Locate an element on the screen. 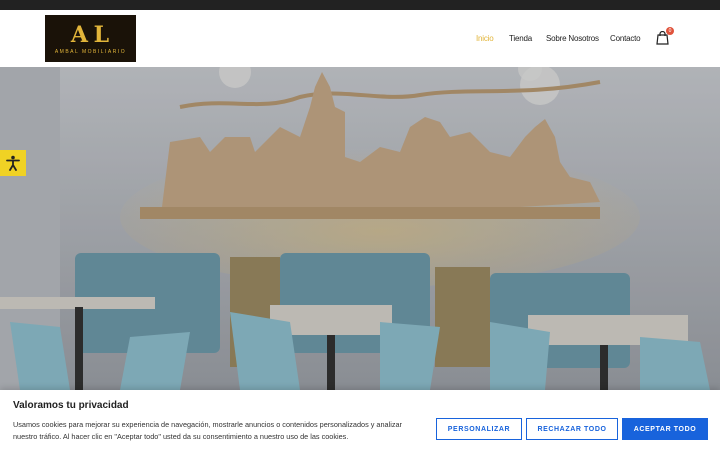 This screenshot has height=450, width=720. cart-count-badge: 0 is located at coordinates (670, 31).